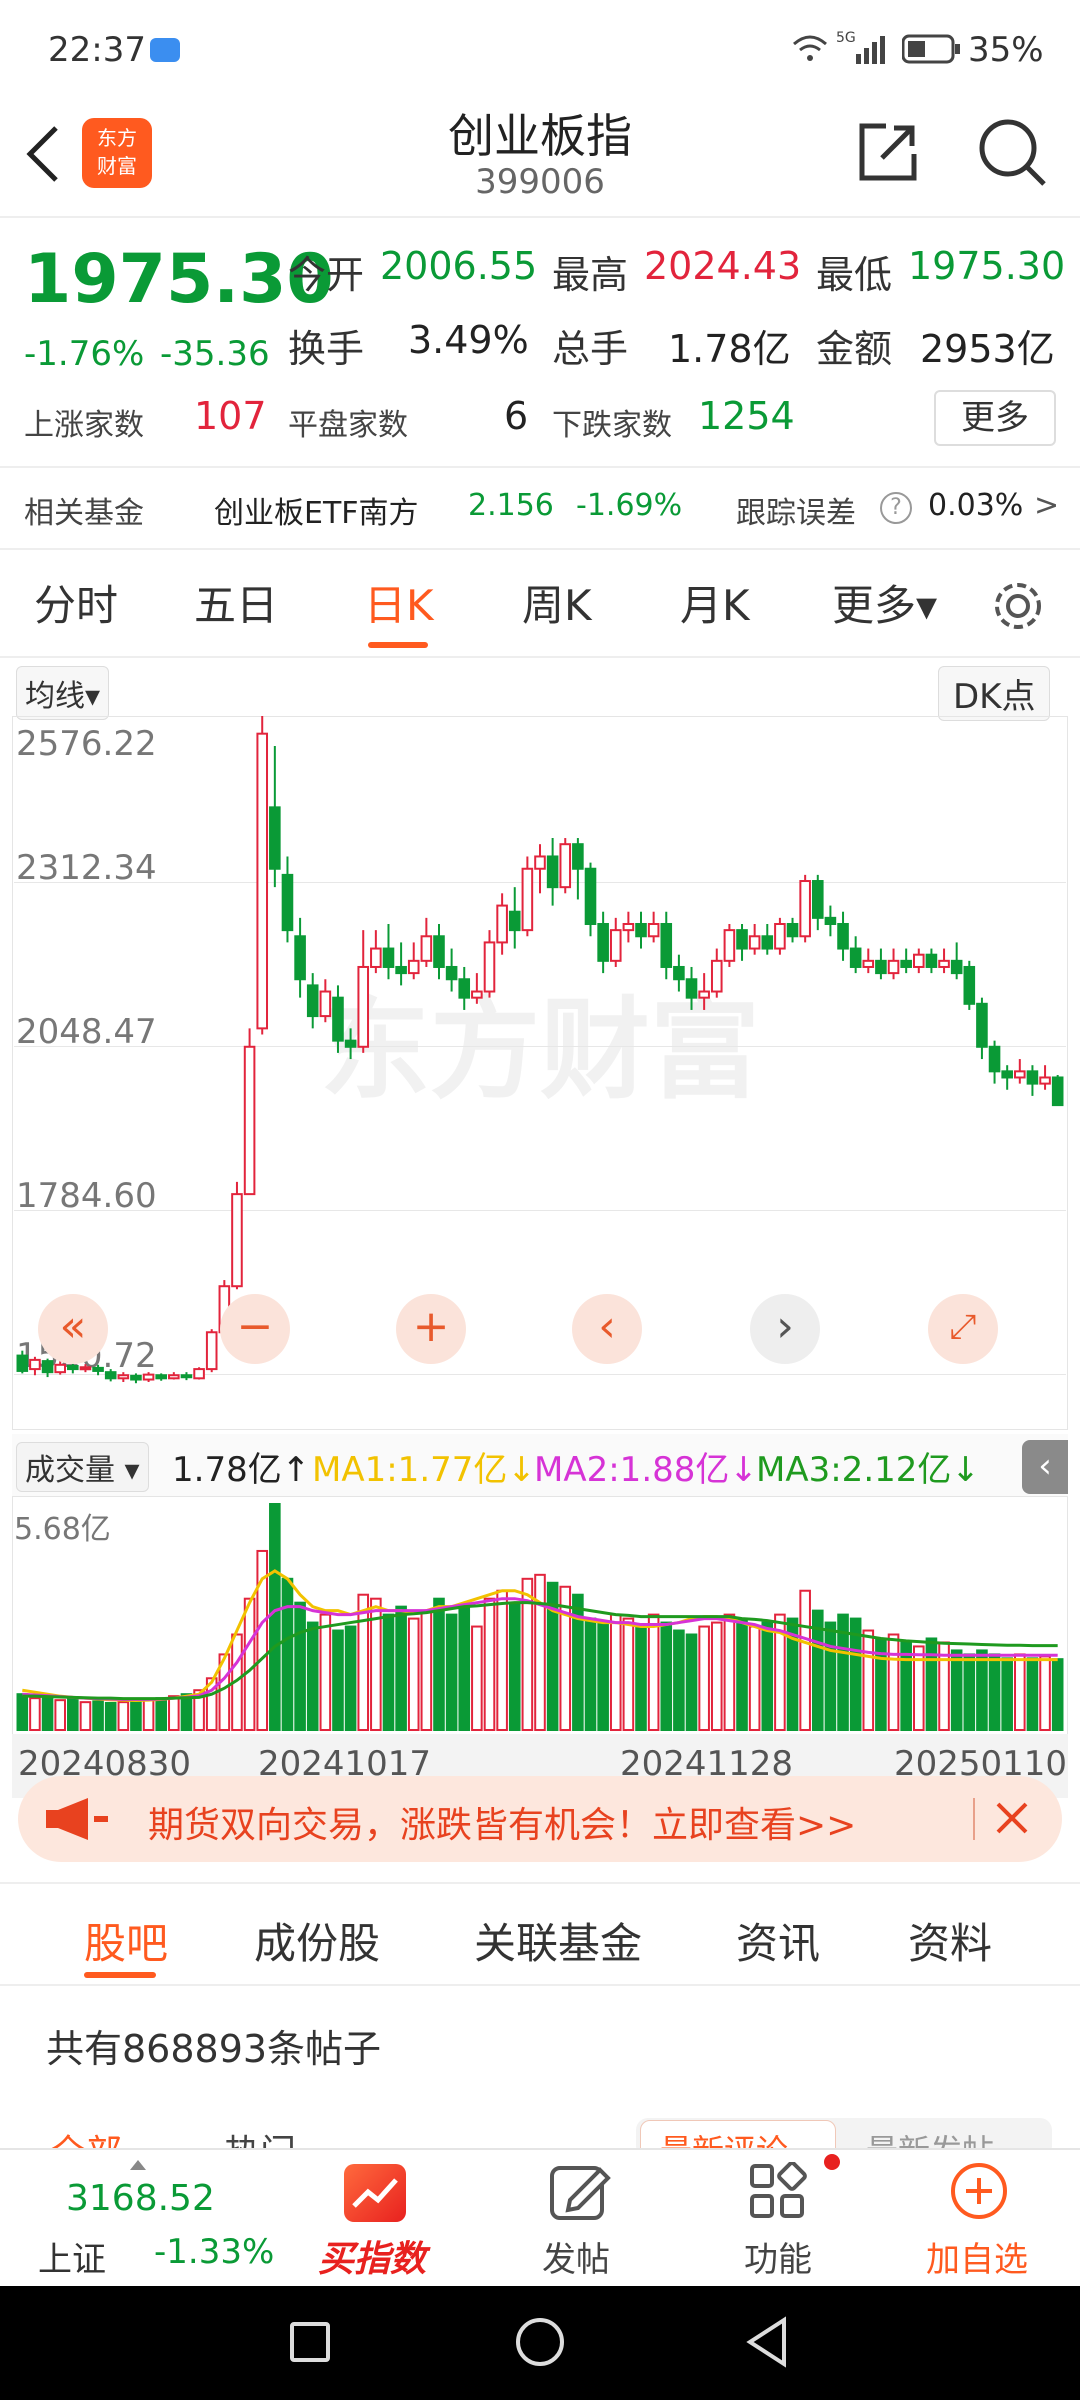 The width and height of the screenshot is (1080, 2400). I want to click on sh-index-value: 3168.52, so click(140, 2198).